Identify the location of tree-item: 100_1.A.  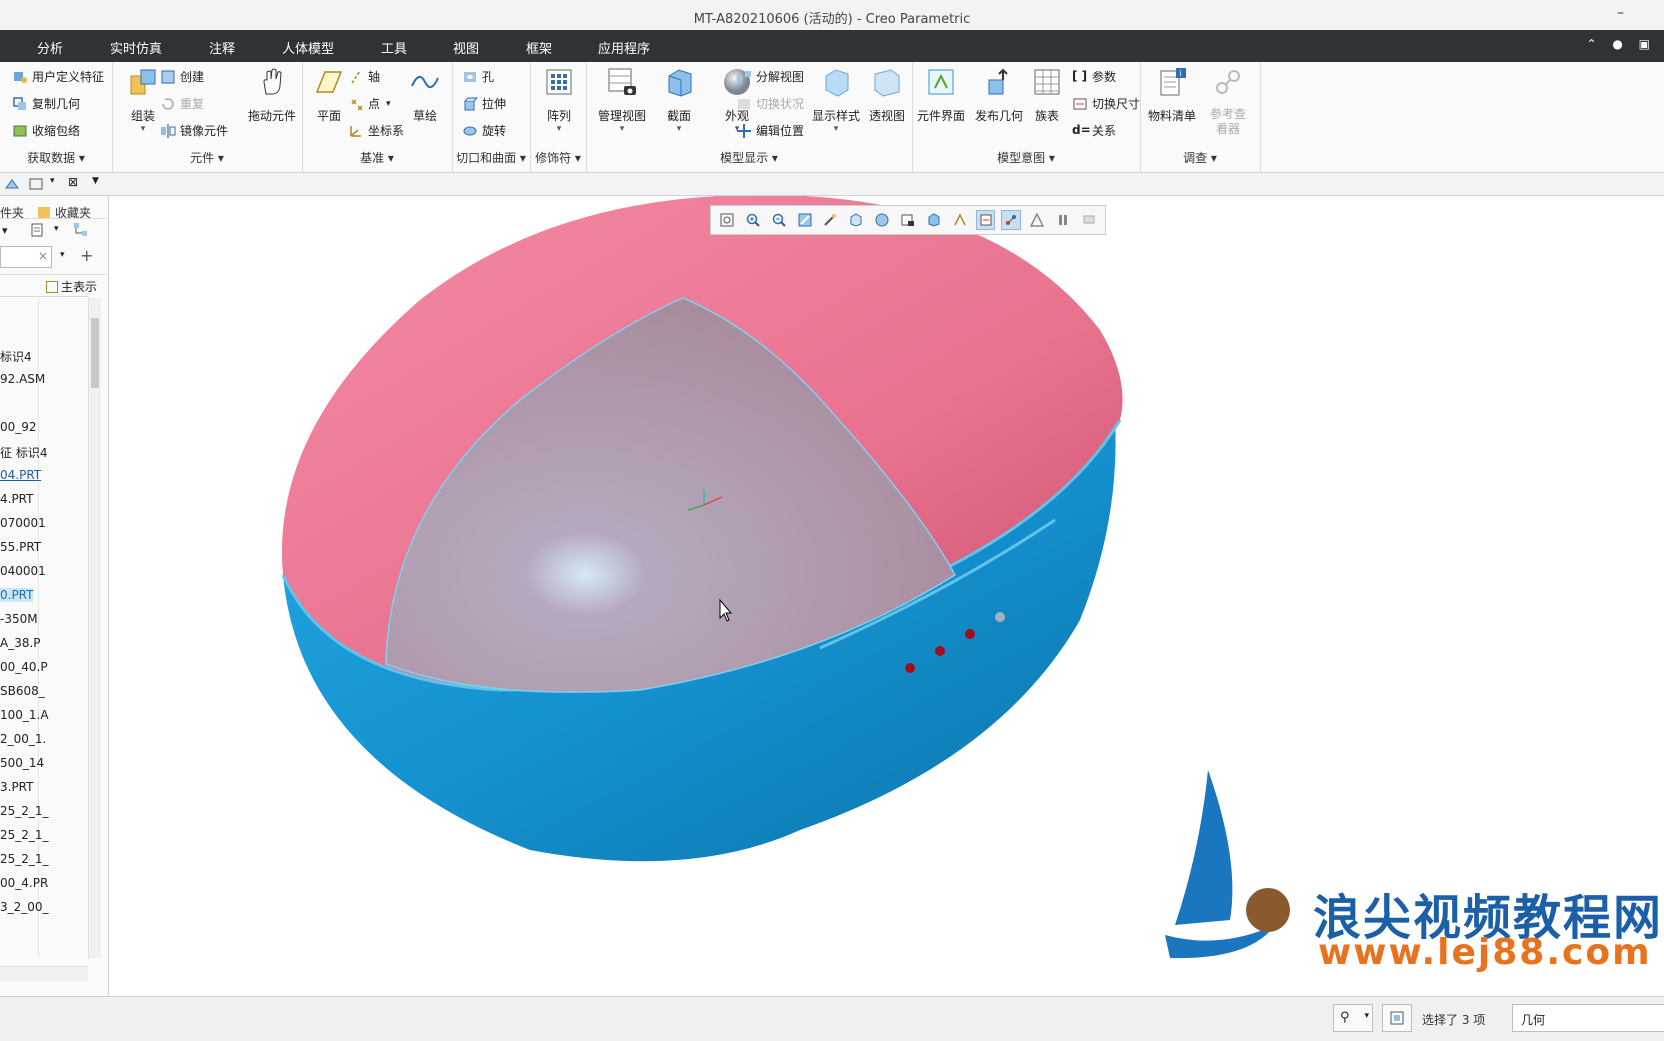
(24, 715).